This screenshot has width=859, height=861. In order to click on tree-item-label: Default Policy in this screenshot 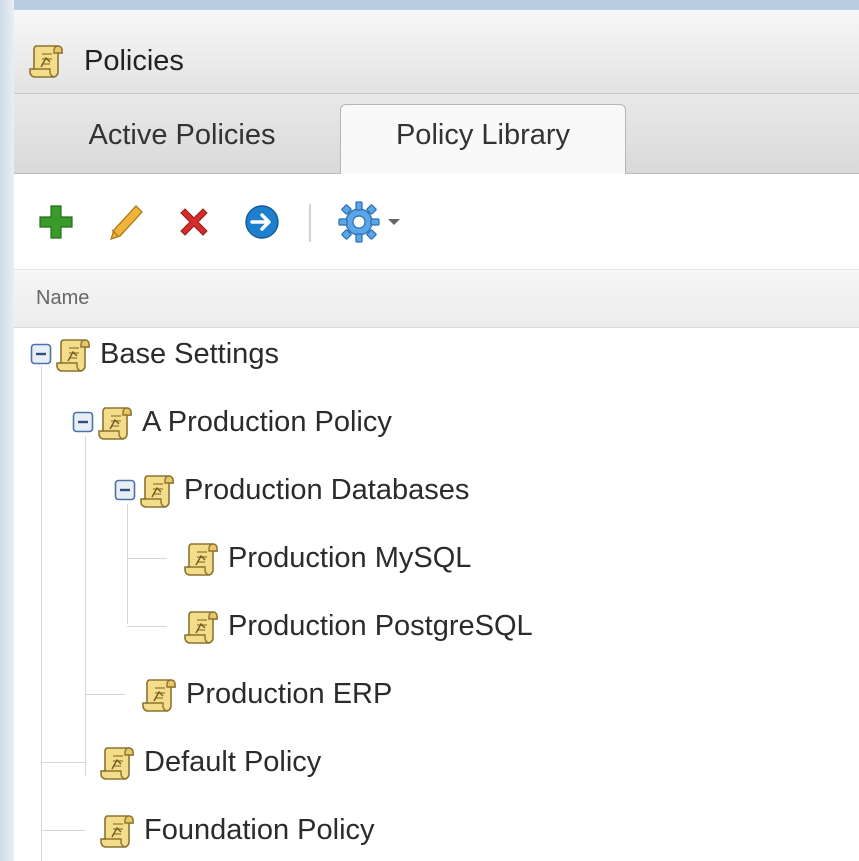, I will do `click(232, 762)`.